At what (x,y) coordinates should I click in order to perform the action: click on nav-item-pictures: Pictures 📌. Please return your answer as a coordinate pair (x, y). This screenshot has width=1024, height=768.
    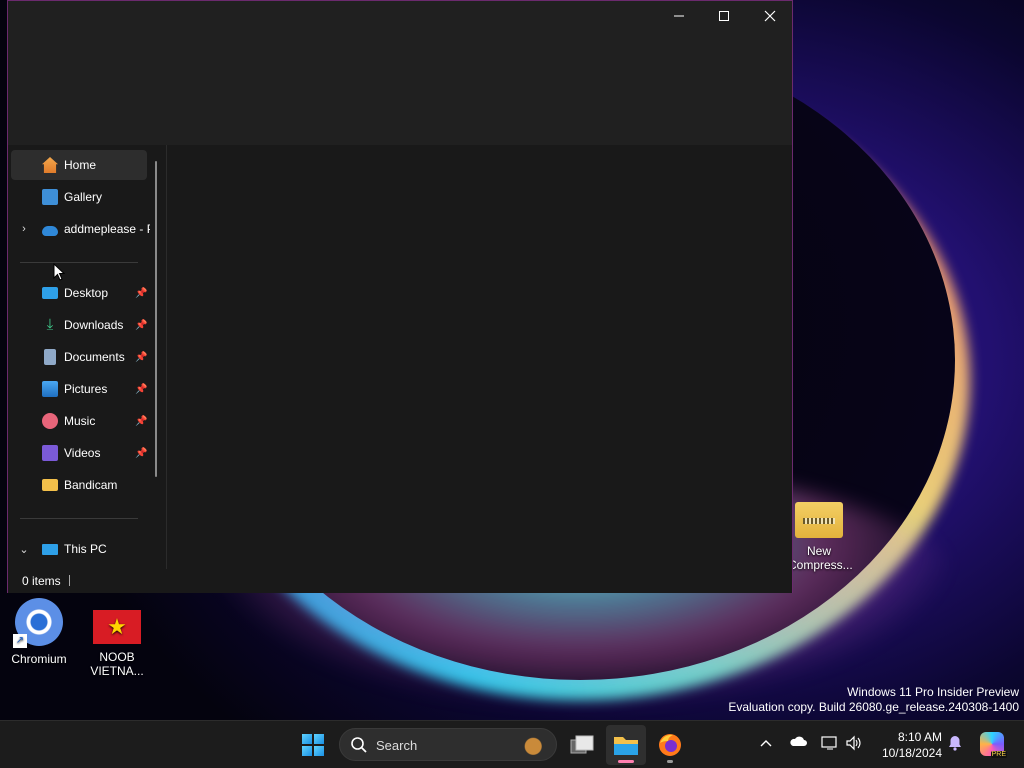
    Looking at the image, I should click on (79, 389).